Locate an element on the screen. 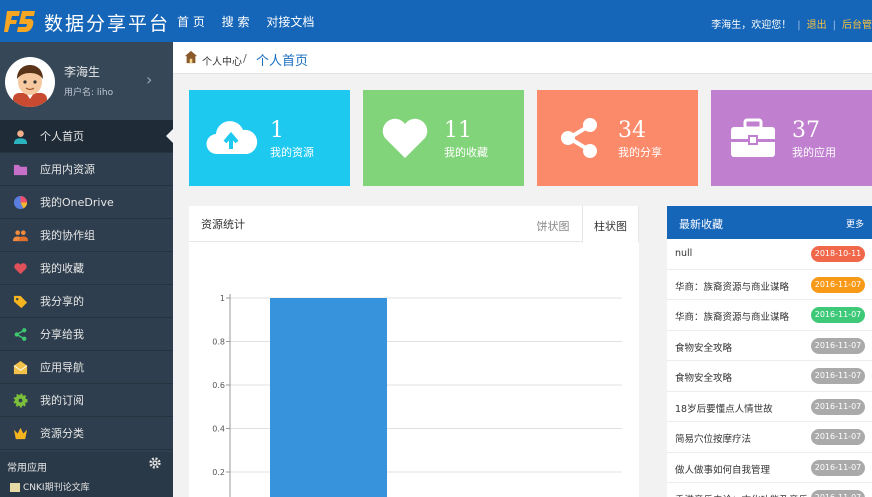 The width and height of the screenshot is (872, 497). breadcrumb: 个人中心 / 个人首页 is located at coordinates (522, 58).